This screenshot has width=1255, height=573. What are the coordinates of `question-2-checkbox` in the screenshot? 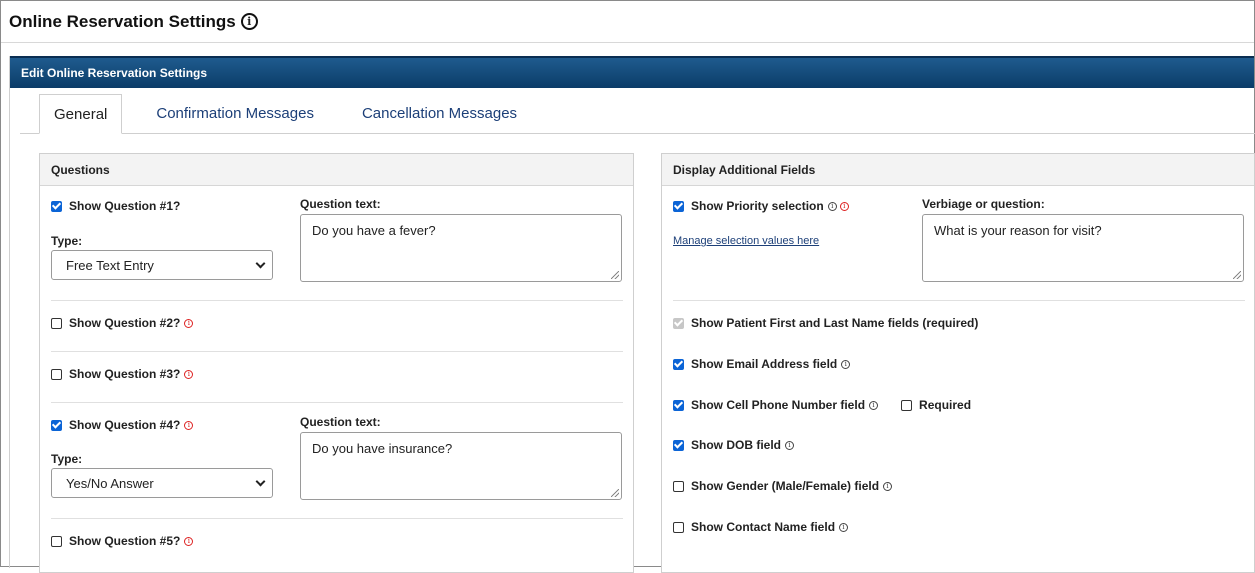 It's located at (56, 323).